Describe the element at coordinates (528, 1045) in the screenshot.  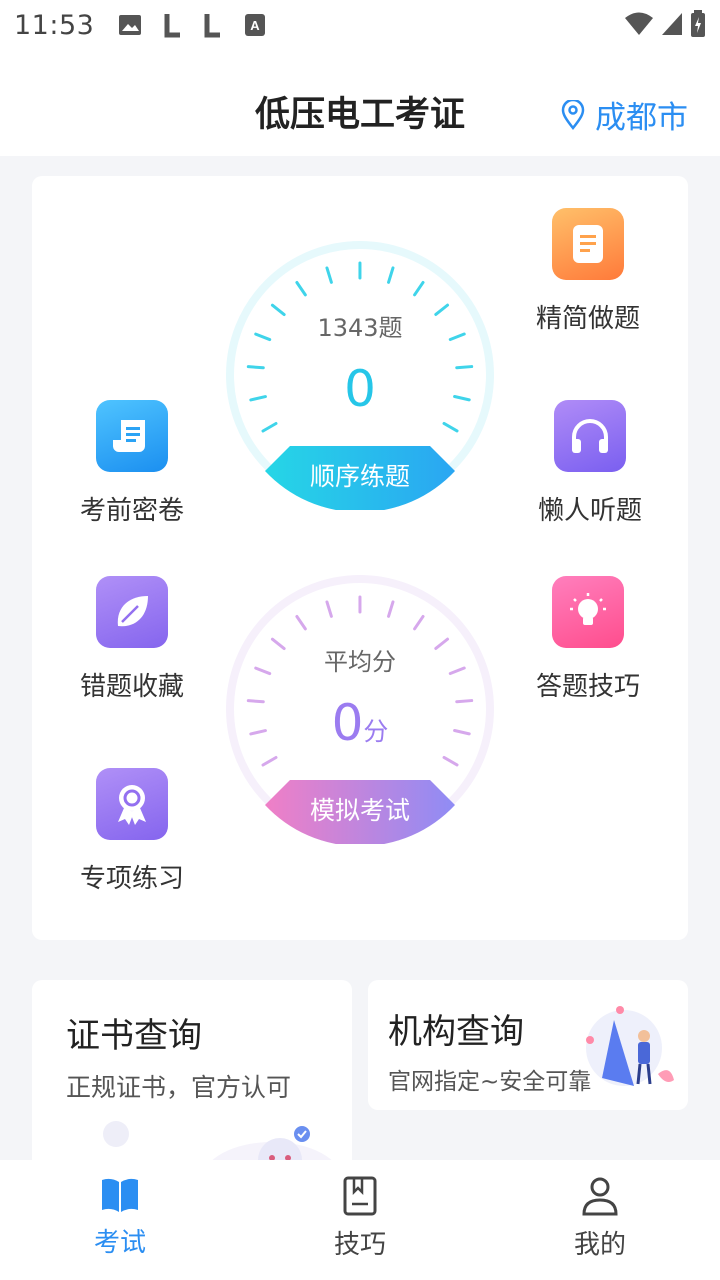
I see `institution-query-card: 机构查询 官网指定~安全可靠` at that location.